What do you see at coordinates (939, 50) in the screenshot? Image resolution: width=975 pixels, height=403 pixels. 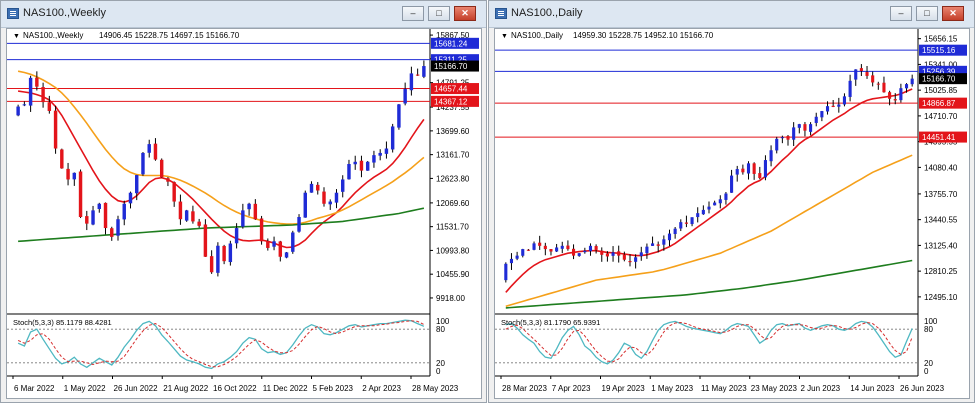 I see `price-label-text: 15515.16` at bounding box center [939, 50].